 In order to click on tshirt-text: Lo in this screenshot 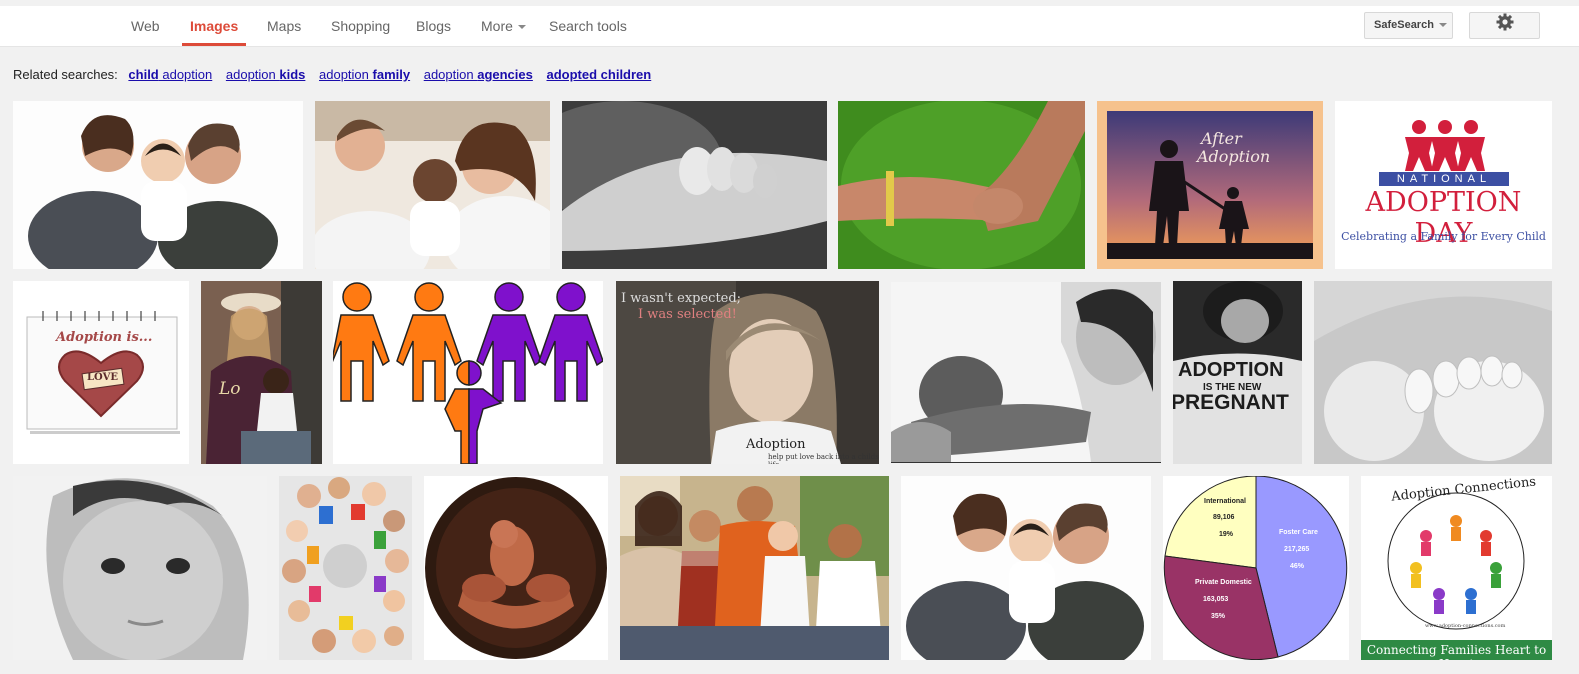, I will do `click(230, 389)`.